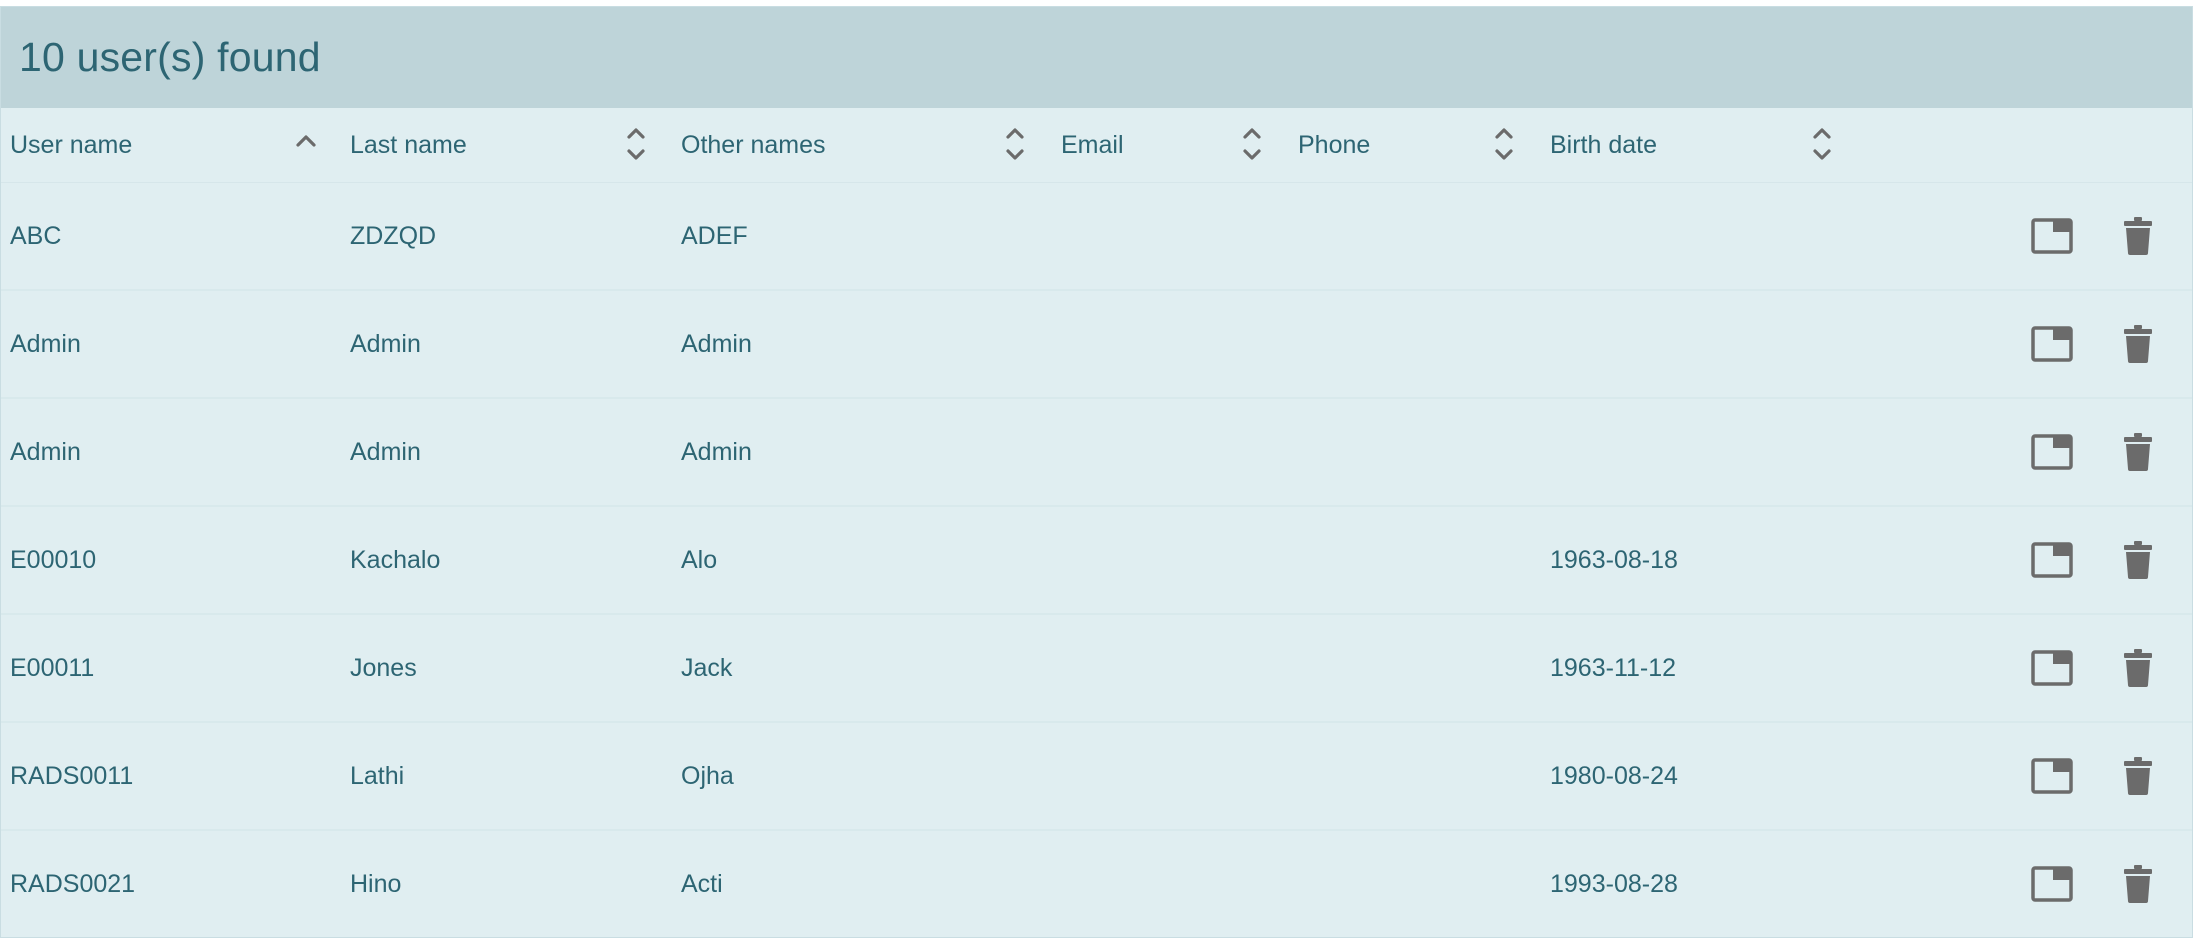  I want to click on results-count-title: 10 user(s) found, so click(170, 57).